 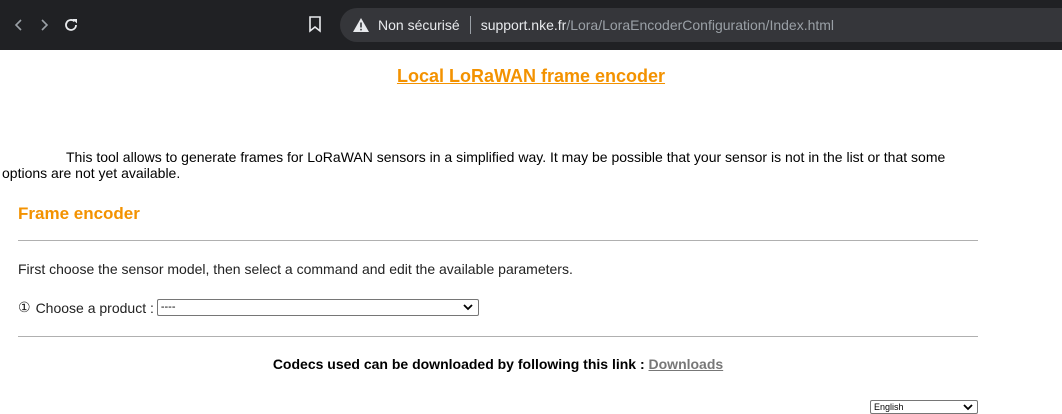 I want to click on forward-button, so click(x=44, y=25).